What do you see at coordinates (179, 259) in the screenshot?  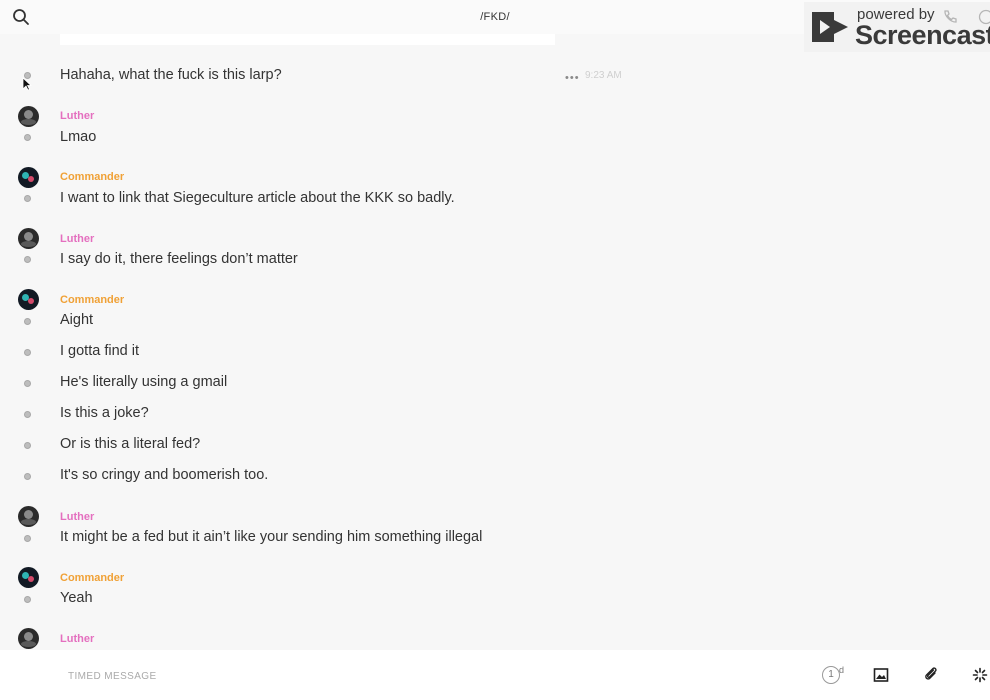 I see `message-text: I say do it, there feelings don’t matter` at bounding box center [179, 259].